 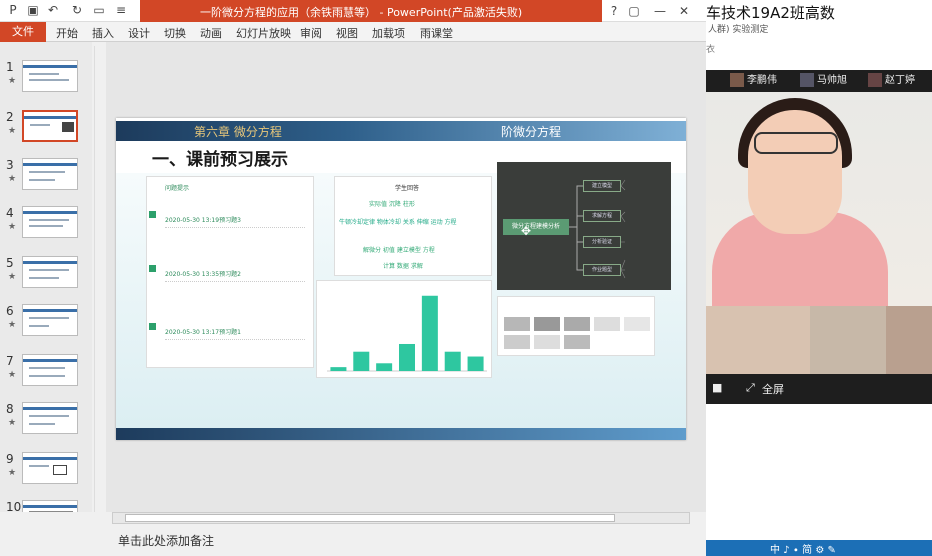 What do you see at coordinates (53, 10) in the screenshot?
I see `undo-icon: ↶` at bounding box center [53, 10].